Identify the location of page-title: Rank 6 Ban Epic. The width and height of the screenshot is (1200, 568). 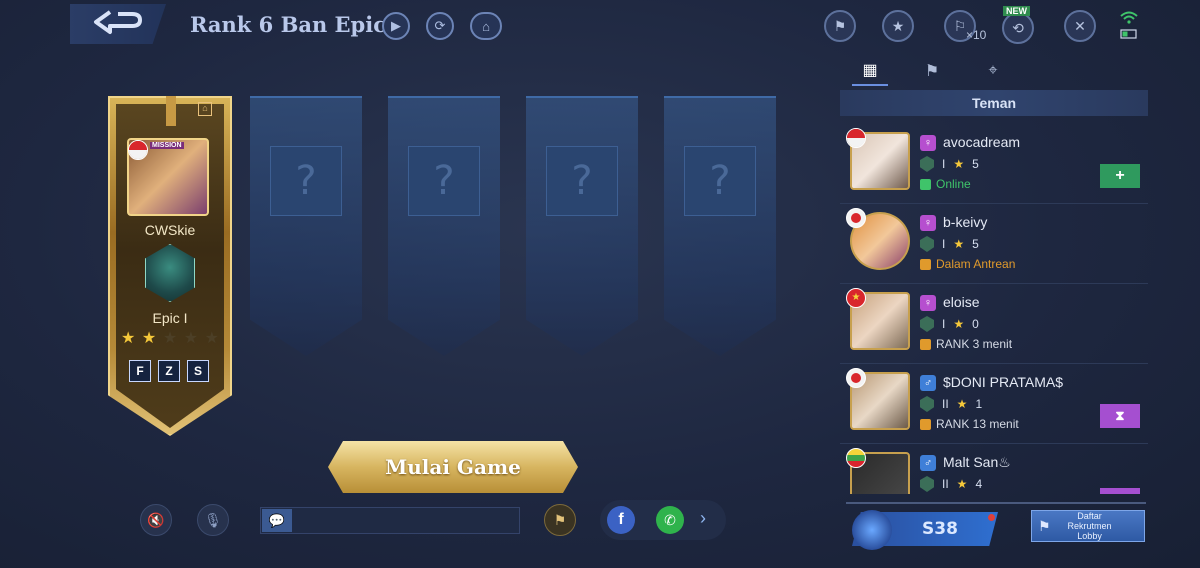
(288, 24).